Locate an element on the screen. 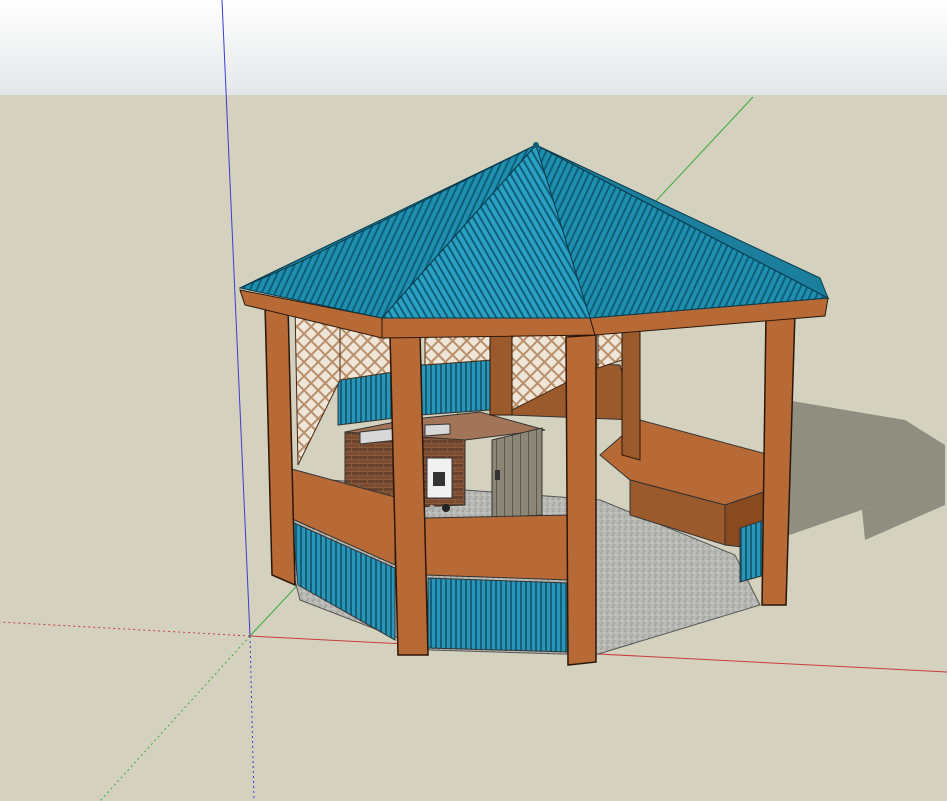 The width and height of the screenshot is (947, 801). front-center-panel is located at coordinates (498, 615).